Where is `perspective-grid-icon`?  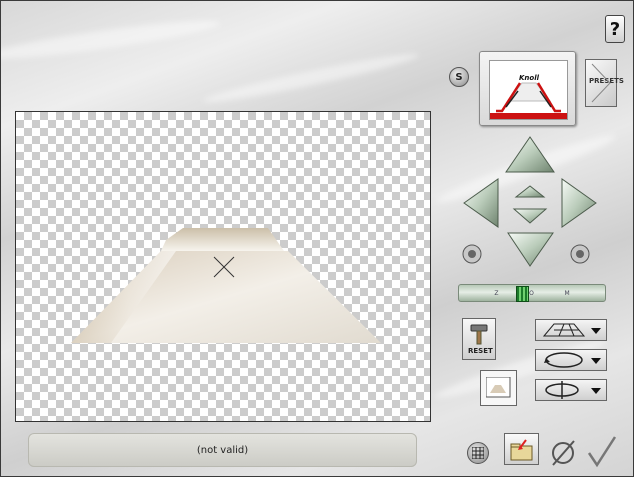 perspective-grid-icon is located at coordinates (564, 330).